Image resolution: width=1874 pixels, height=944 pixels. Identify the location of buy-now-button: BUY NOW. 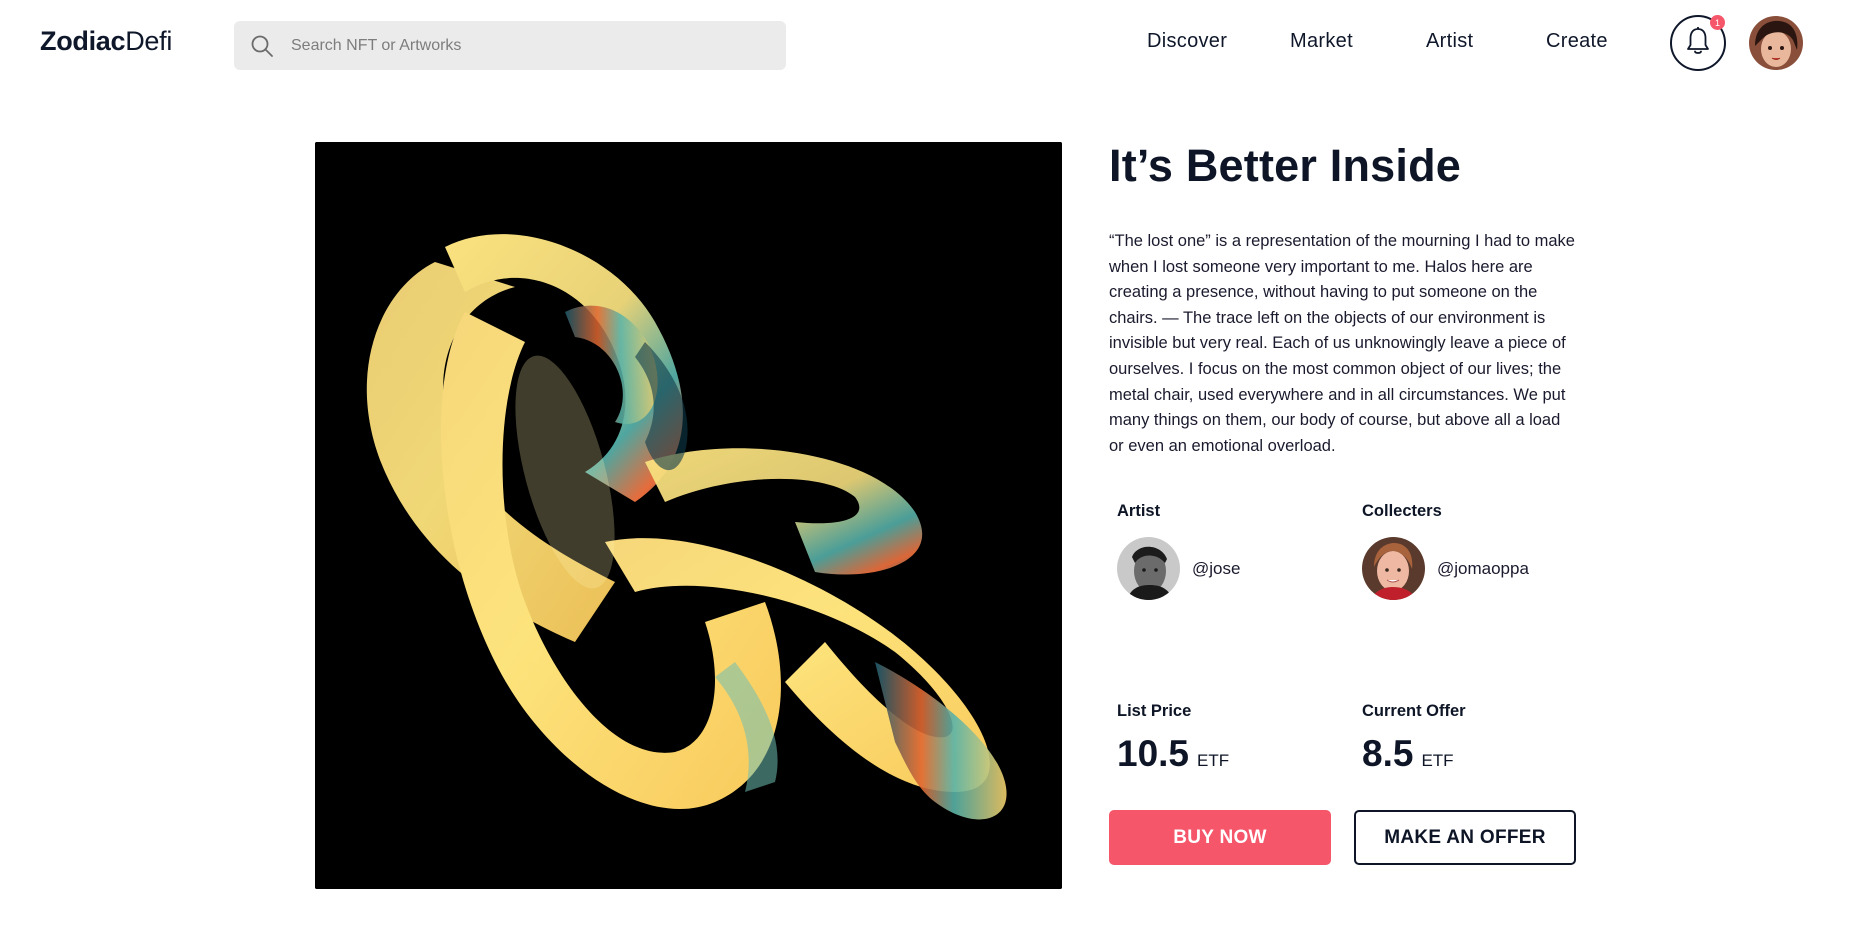
(1220, 837).